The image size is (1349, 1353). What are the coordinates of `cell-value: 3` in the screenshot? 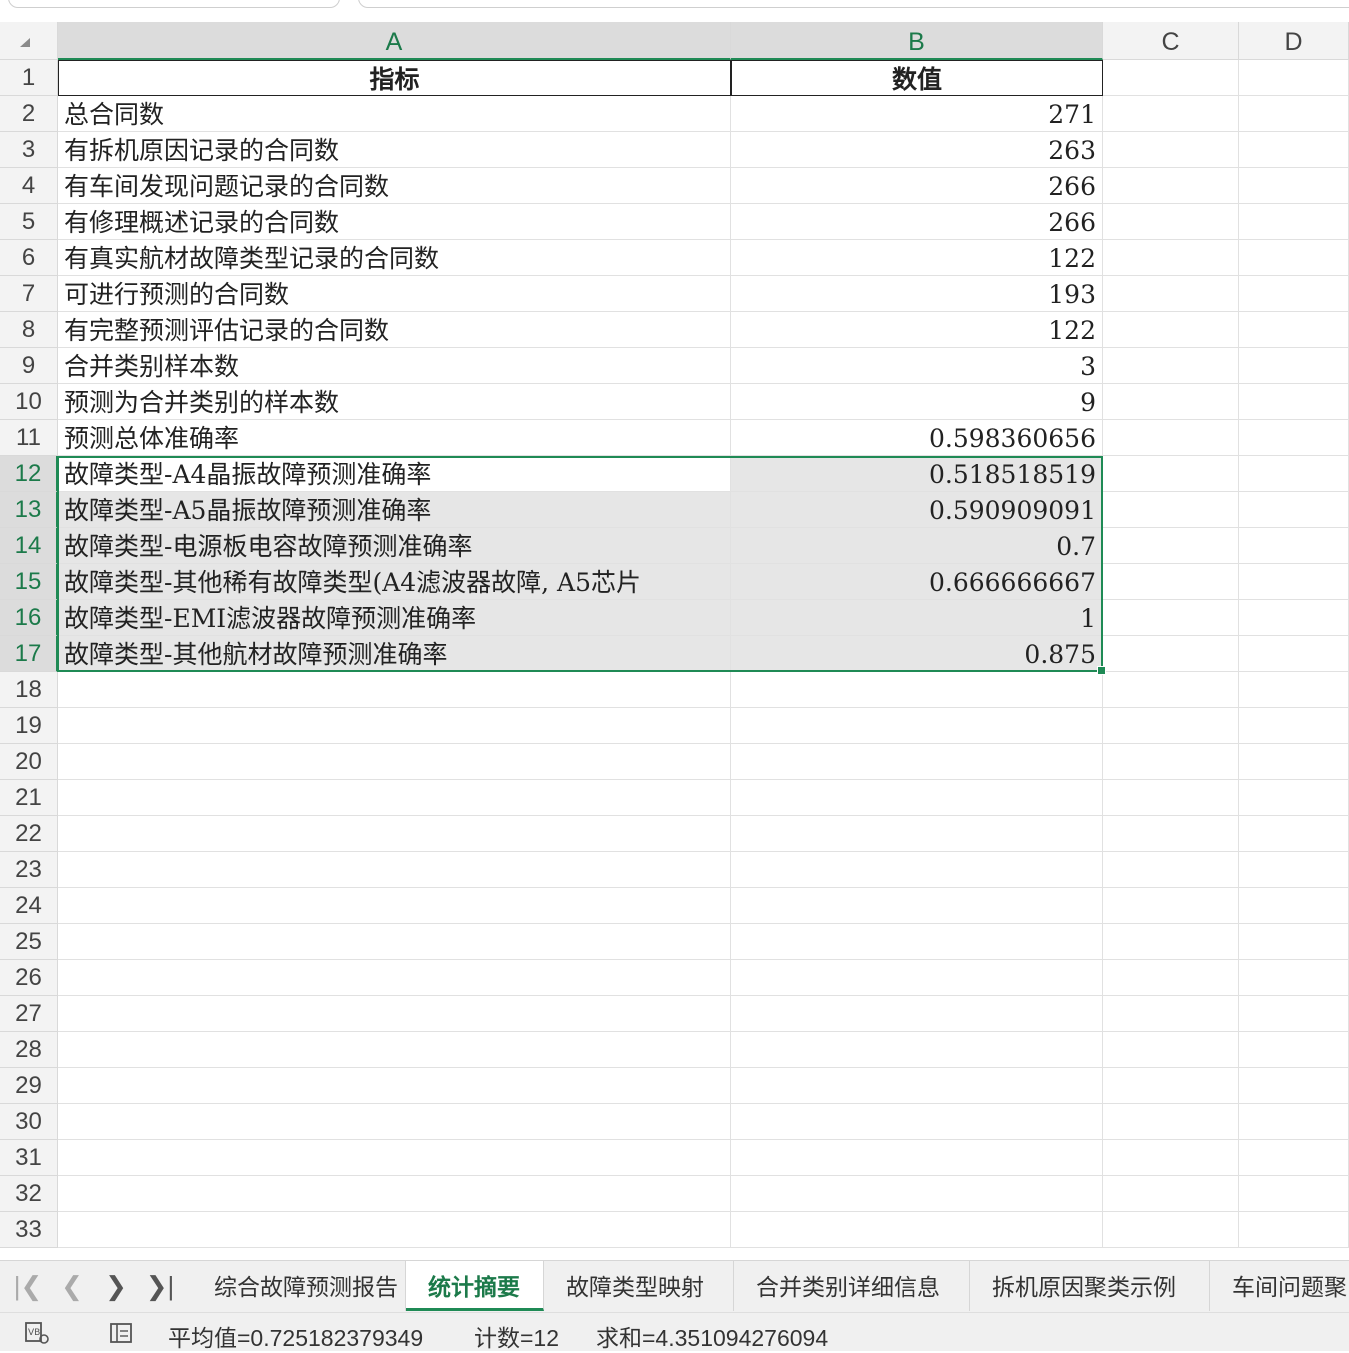 It's located at (917, 366).